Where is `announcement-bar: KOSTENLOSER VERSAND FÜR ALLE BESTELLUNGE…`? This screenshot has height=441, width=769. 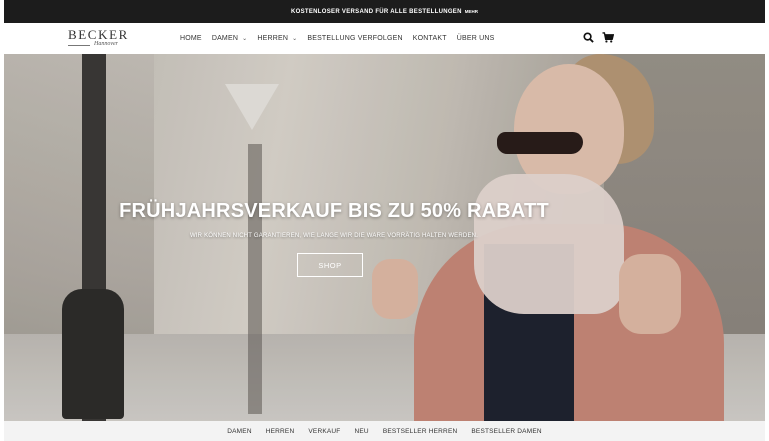
announcement-bar: KOSTENLOSER VERSAND FÜR ALLE BESTELLUNGE… is located at coordinates (384, 11).